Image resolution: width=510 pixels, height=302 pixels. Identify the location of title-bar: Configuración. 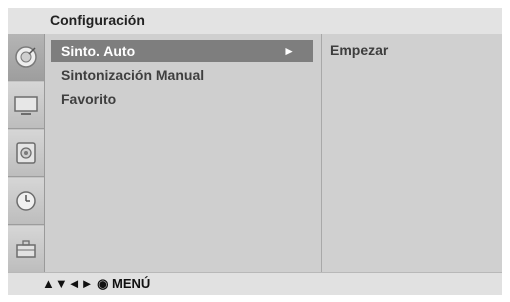
(255, 21).